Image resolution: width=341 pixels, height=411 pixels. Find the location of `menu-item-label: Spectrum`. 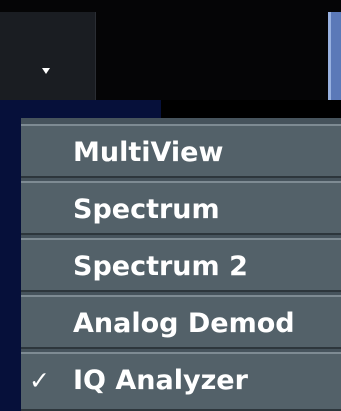

menu-item-label: Spectrum is located at coordinates (146, 209).